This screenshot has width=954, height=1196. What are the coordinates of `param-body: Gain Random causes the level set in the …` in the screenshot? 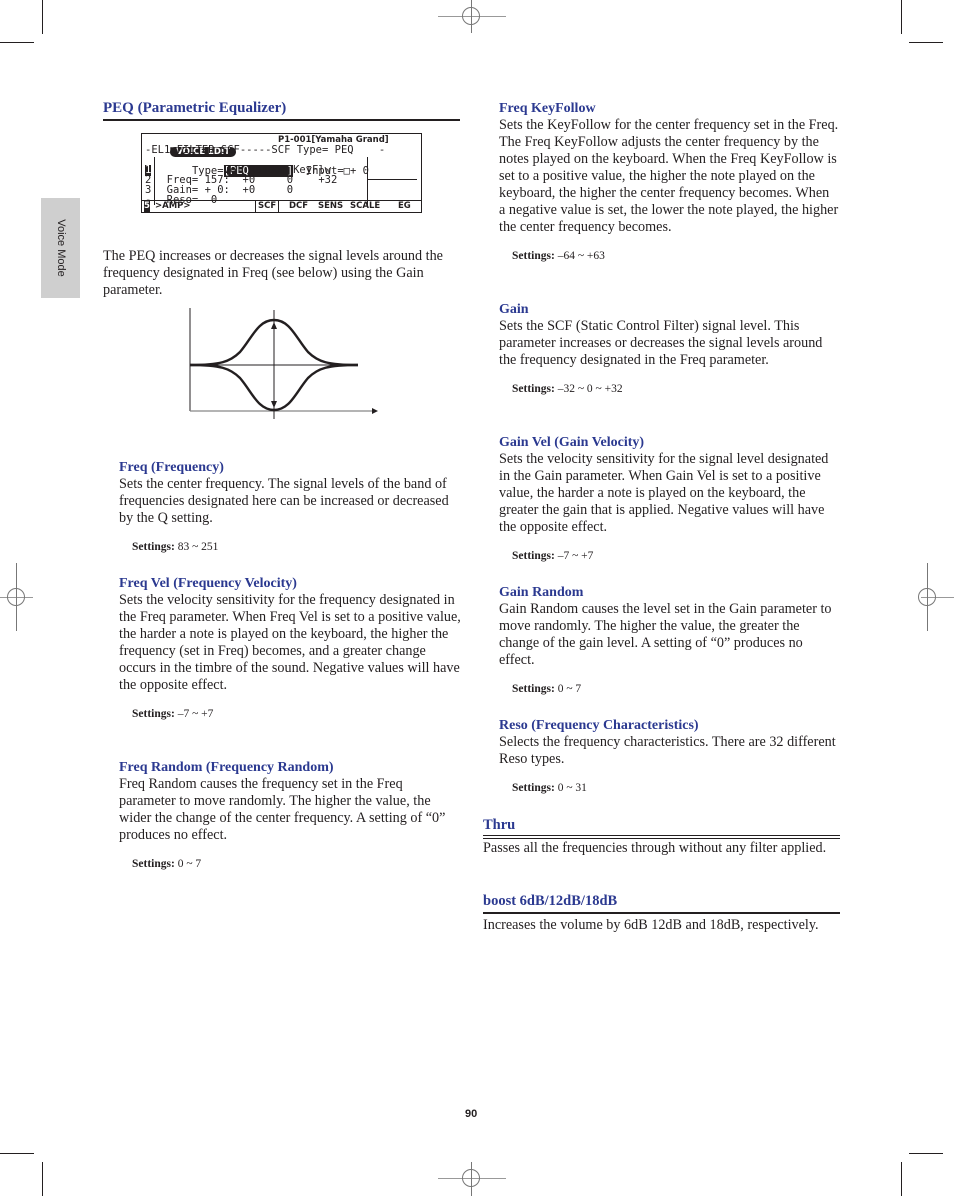 It's located at (665, 634).